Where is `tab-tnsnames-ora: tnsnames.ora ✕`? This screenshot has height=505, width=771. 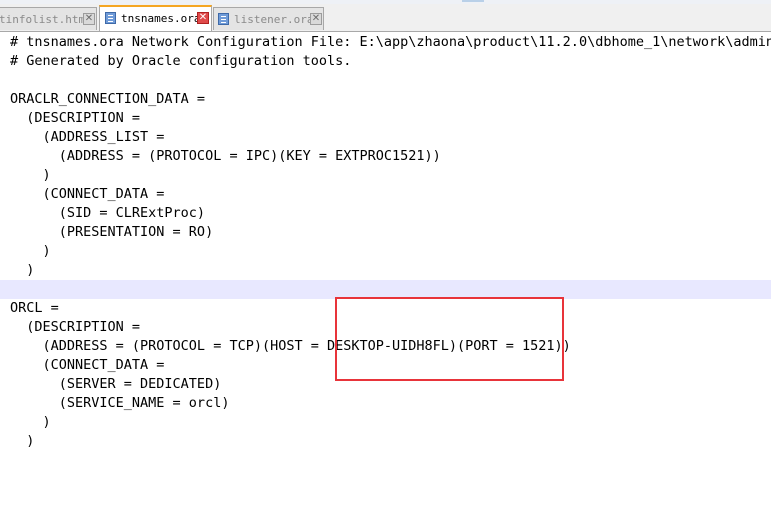
tab-tnsnames-ora: tnsnames.ora ✕ is located at coordinates (155, 18).